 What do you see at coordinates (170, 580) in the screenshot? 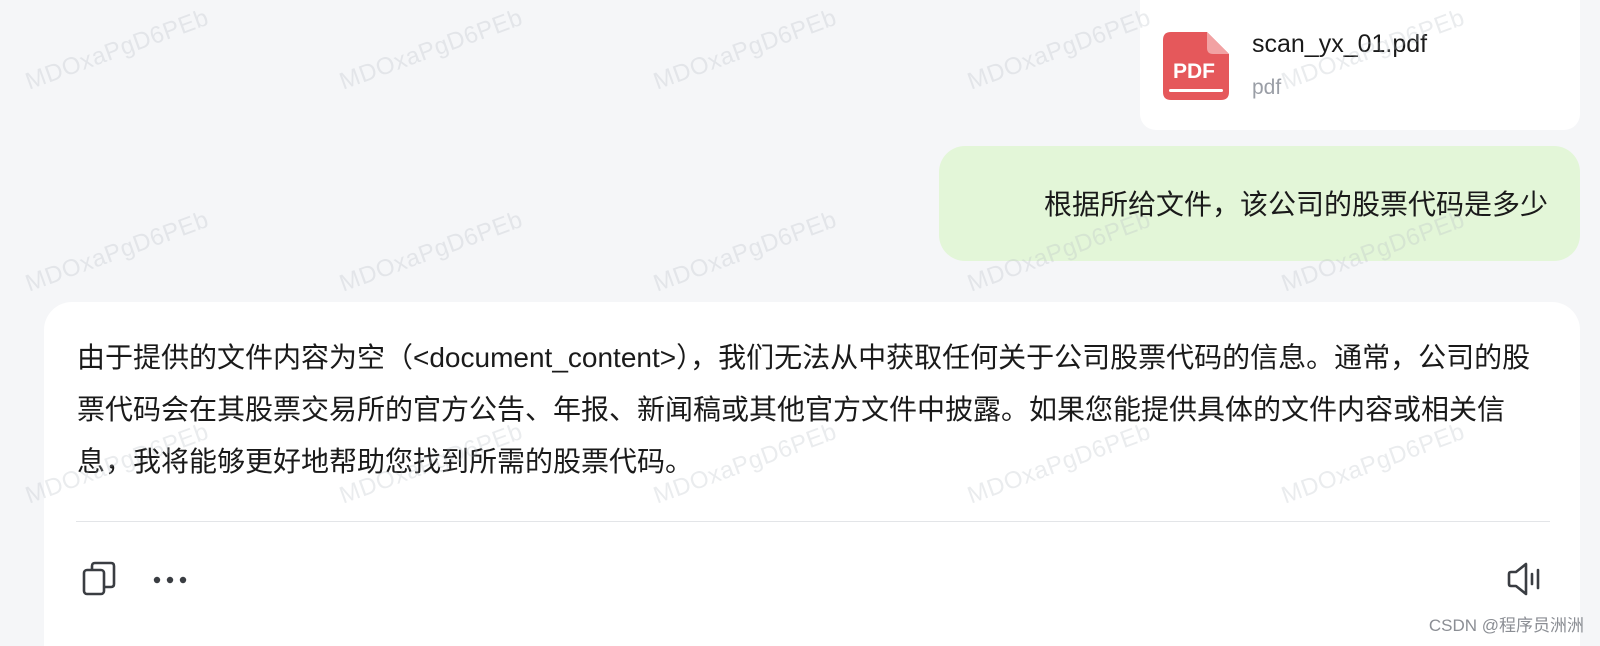
I see `more-icon` at bounding box center [170, 580].